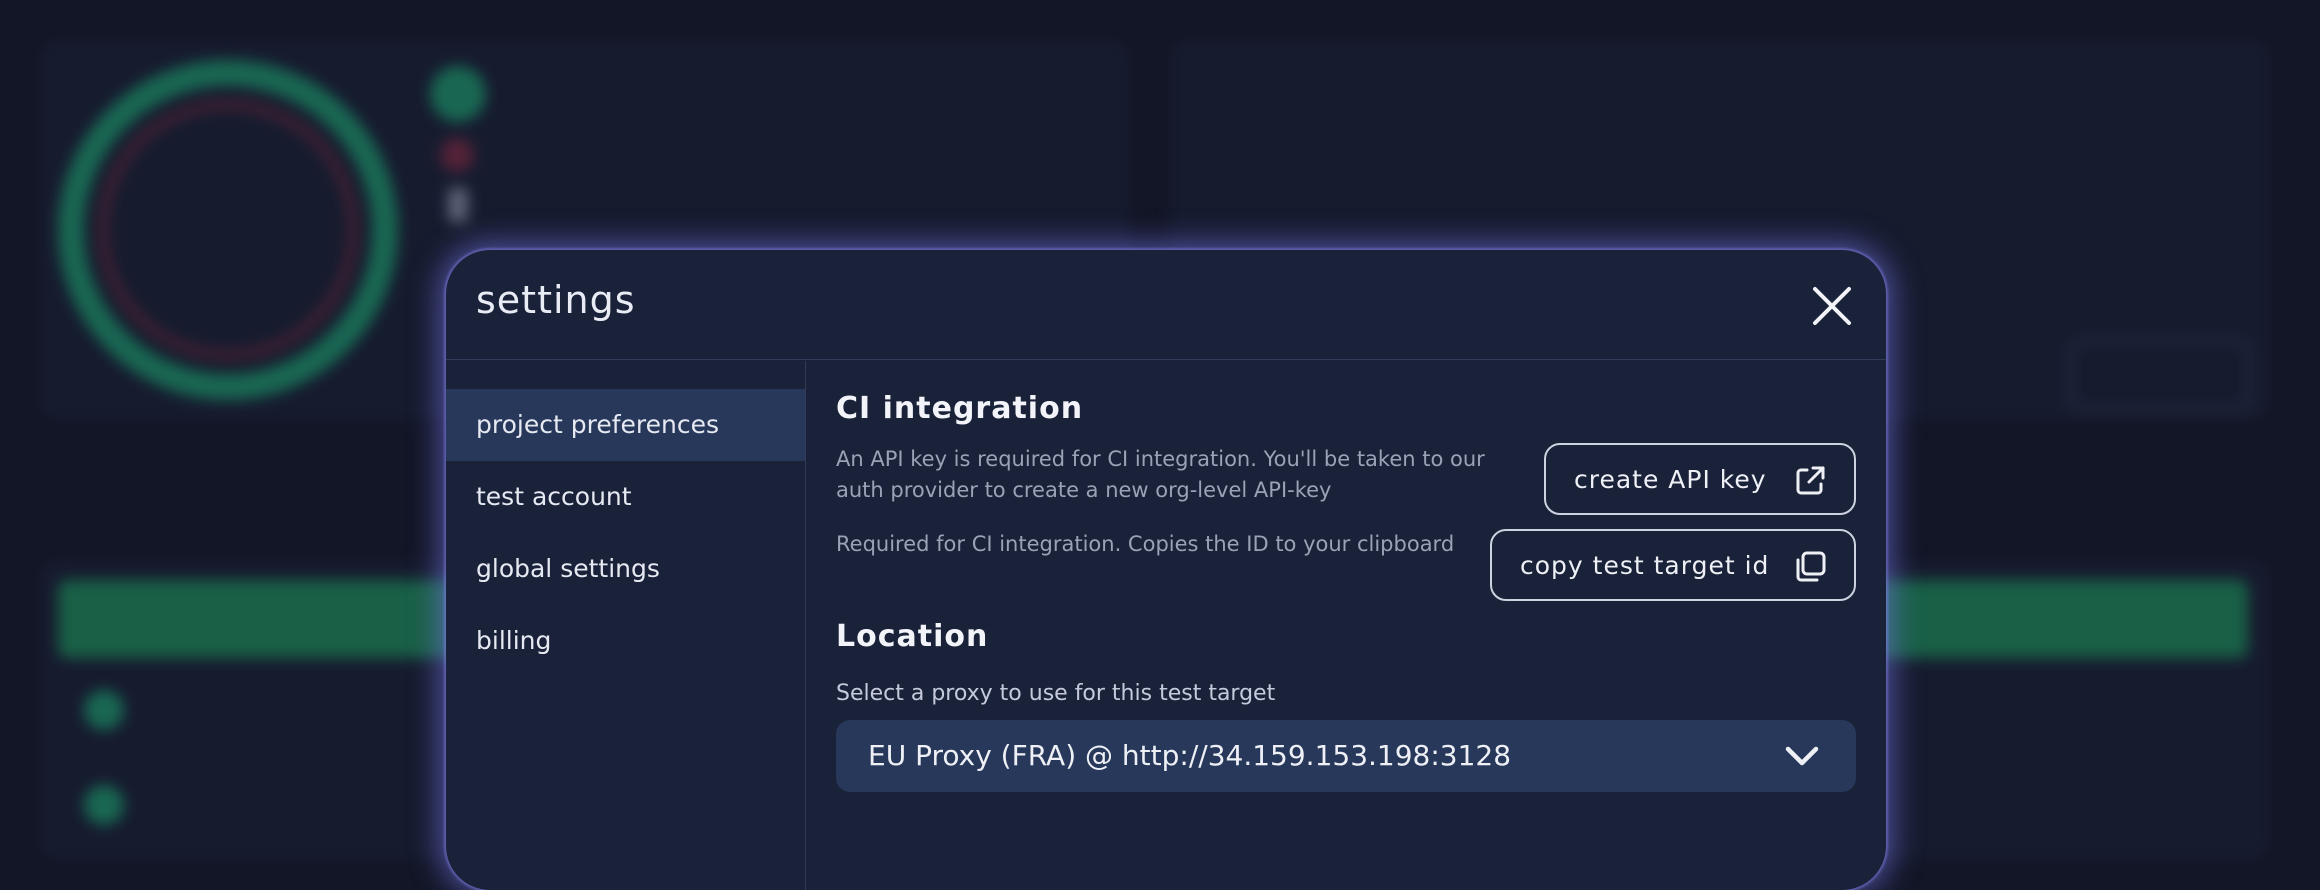 The width and height of the screenshot is (2320, 890). What do you see at coordinates (960, 408) in the screenshot?
I see `ci-integration-heading: CI integration` at bounding box center [960, 408].